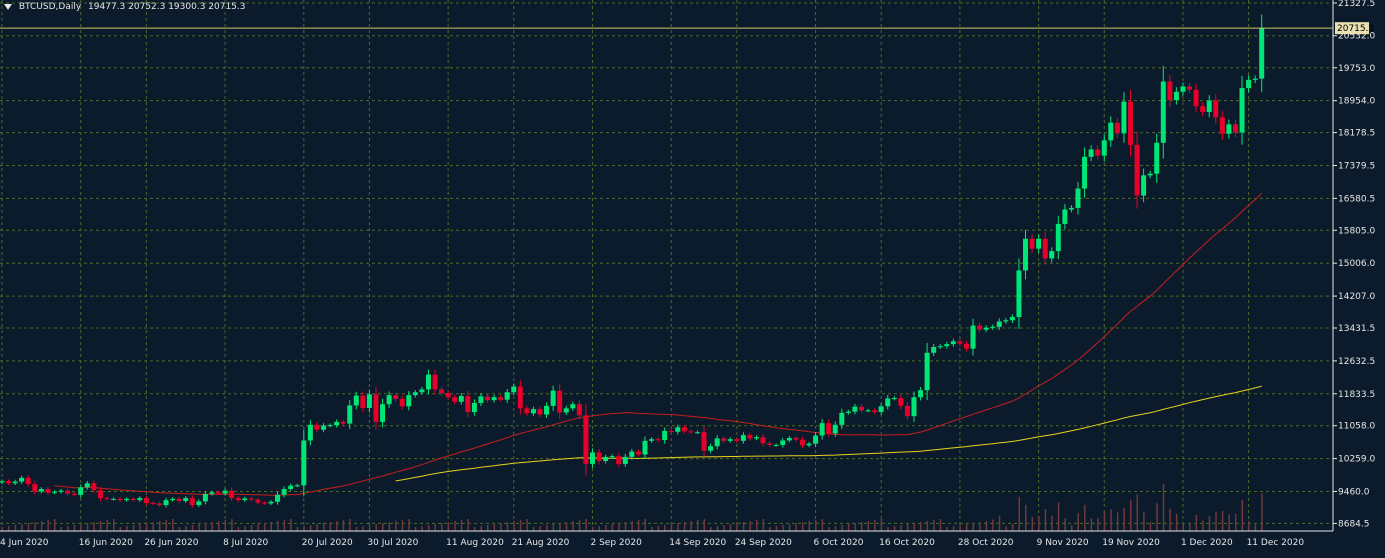  Describe the element at coordinates (1356, 69) in the screenshot. I see `y-tick-label: 19753.0` at that location.